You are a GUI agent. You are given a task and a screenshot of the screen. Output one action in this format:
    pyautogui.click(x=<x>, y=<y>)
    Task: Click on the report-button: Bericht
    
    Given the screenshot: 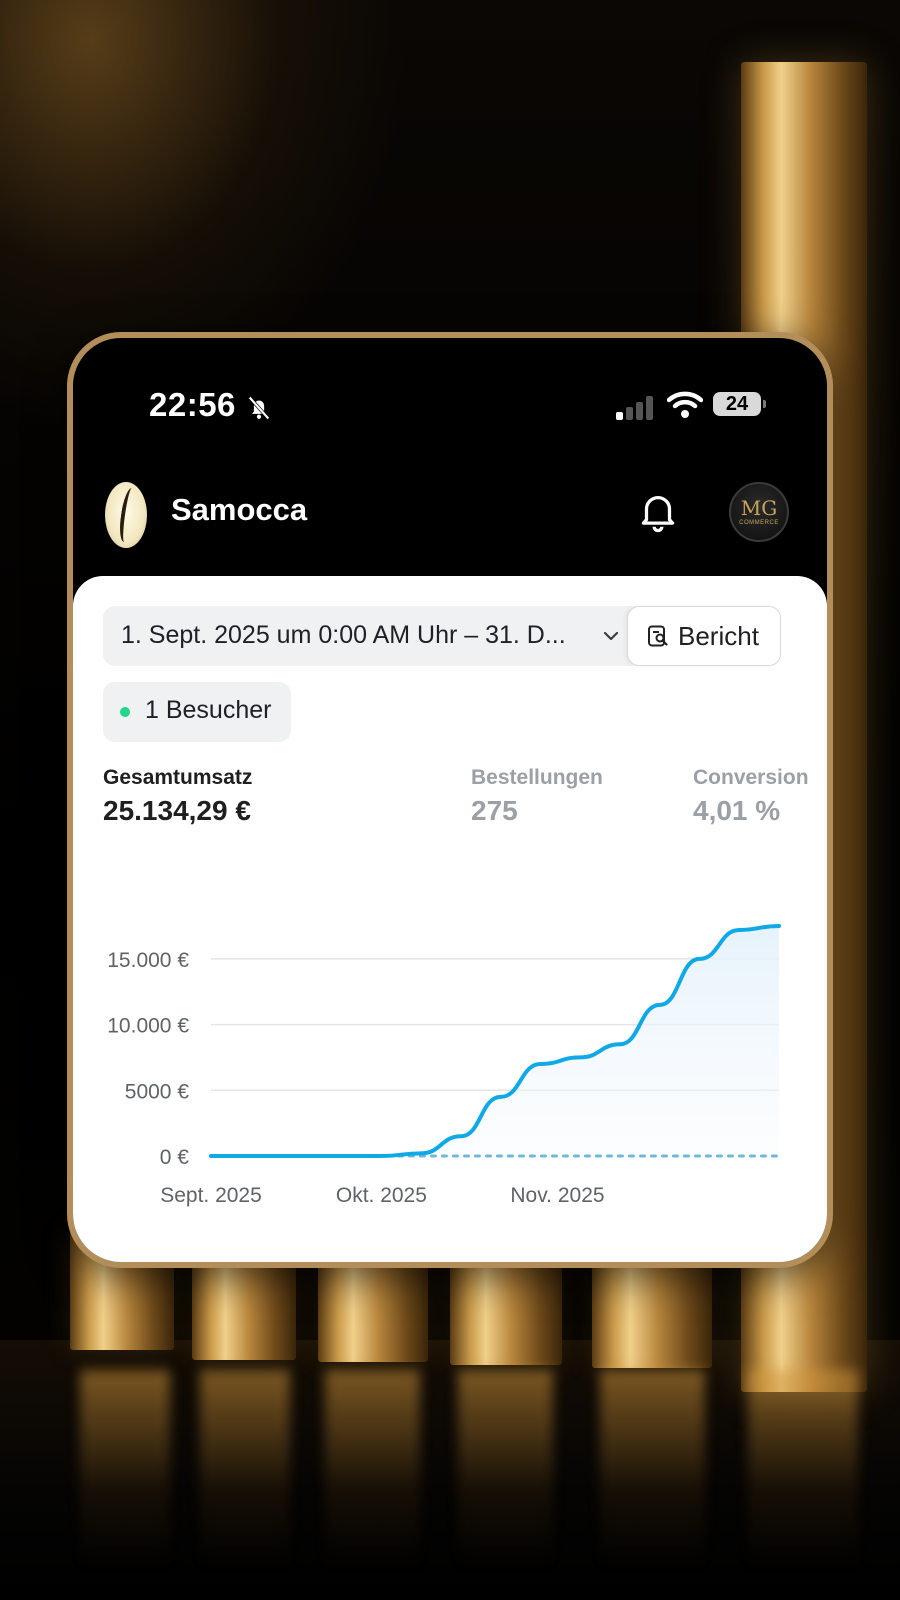 What is the action you would take?
    pyautogui.click(x=704, y=636)
    